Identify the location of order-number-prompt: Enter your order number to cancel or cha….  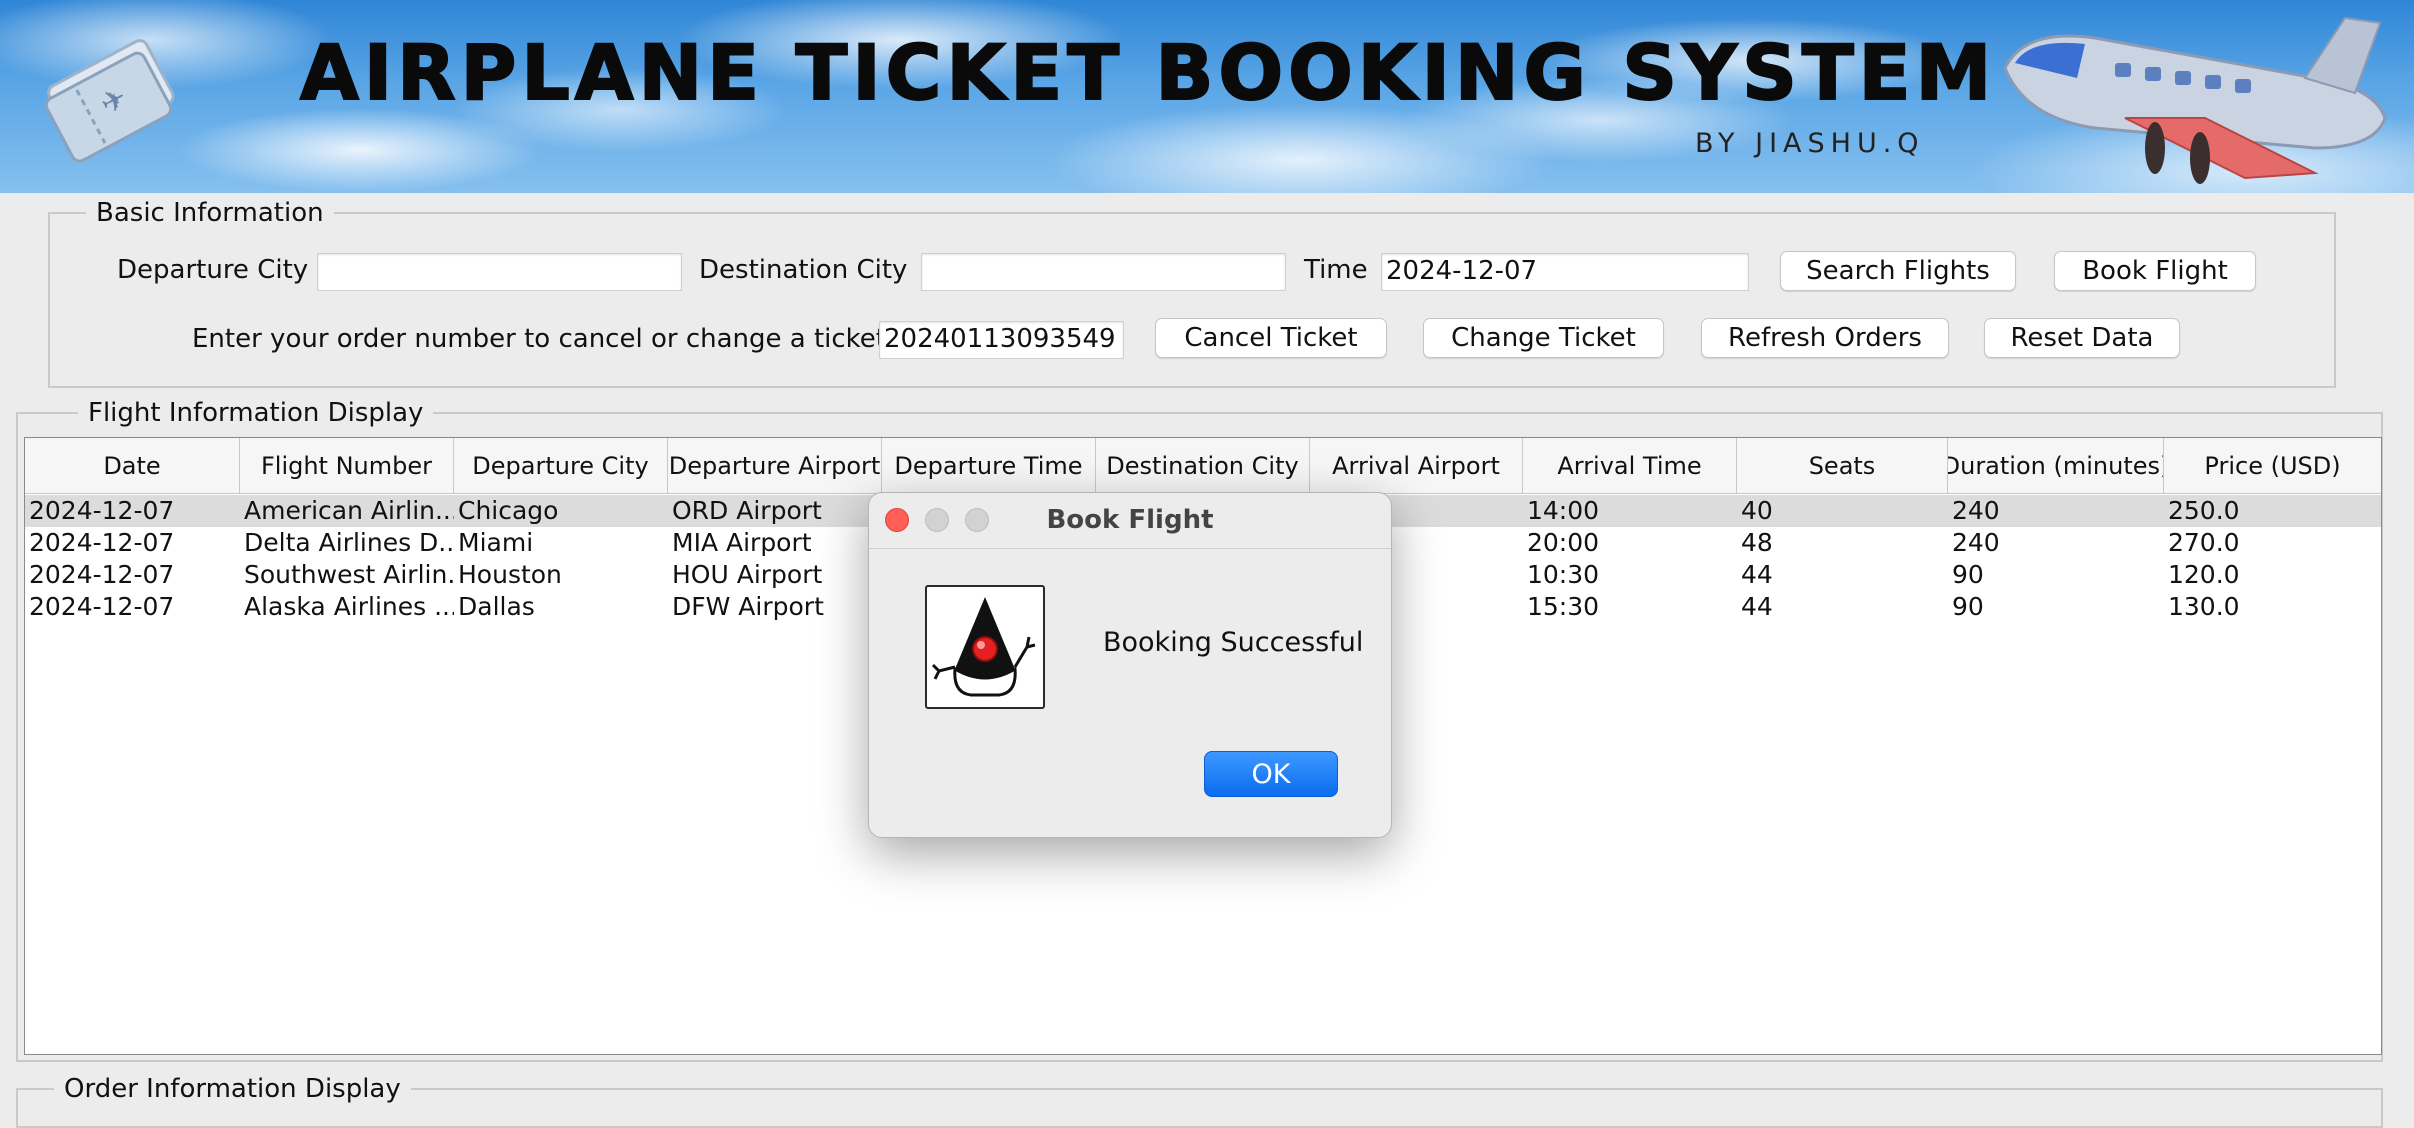
(543, 339).